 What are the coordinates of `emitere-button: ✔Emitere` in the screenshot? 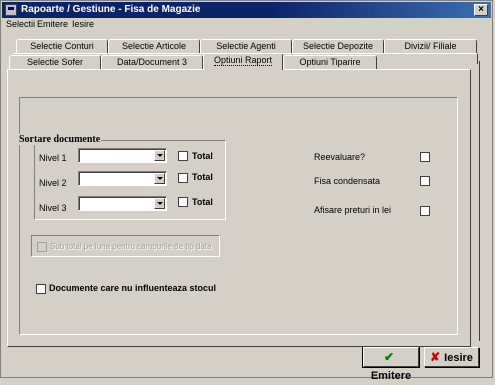 It's located at (391, 364).